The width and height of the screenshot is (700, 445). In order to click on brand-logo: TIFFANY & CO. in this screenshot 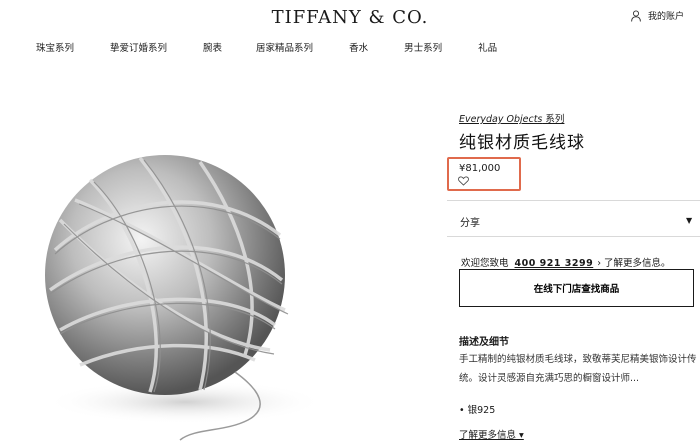, I will do `click(350, 17)`.